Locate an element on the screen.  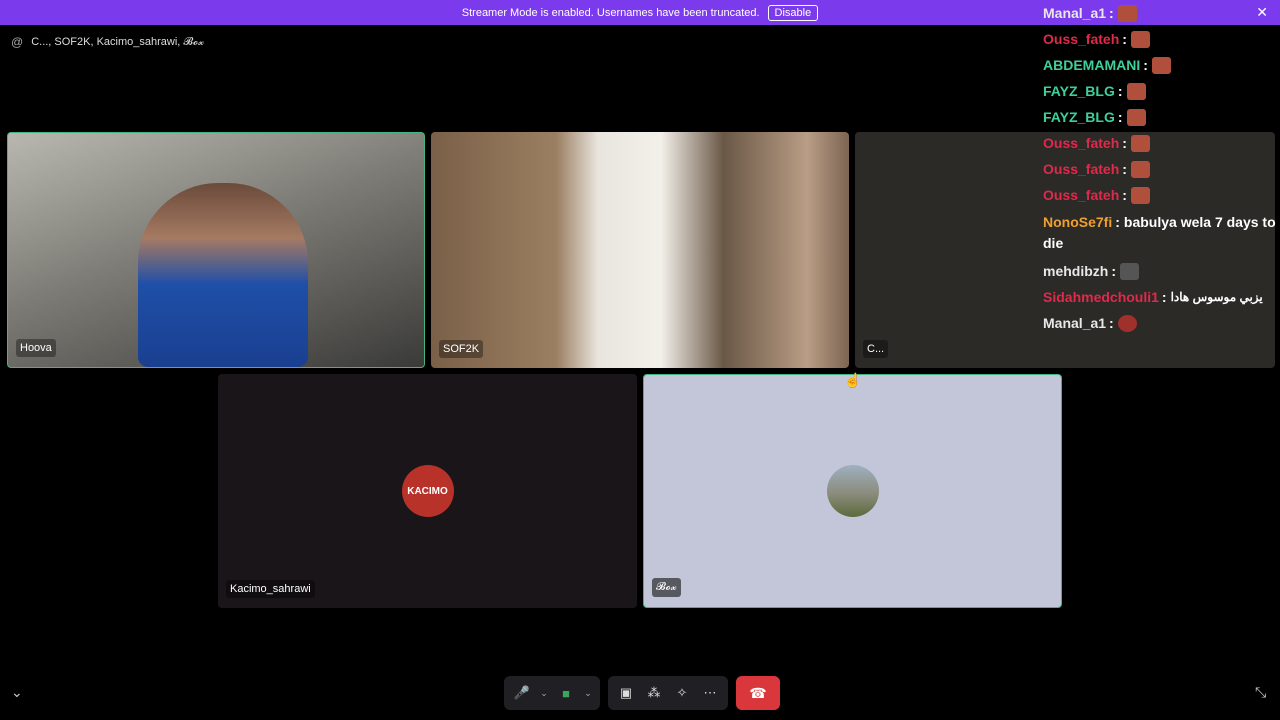
chat-user: mehdibzh is located at coordinates (1076, 271).